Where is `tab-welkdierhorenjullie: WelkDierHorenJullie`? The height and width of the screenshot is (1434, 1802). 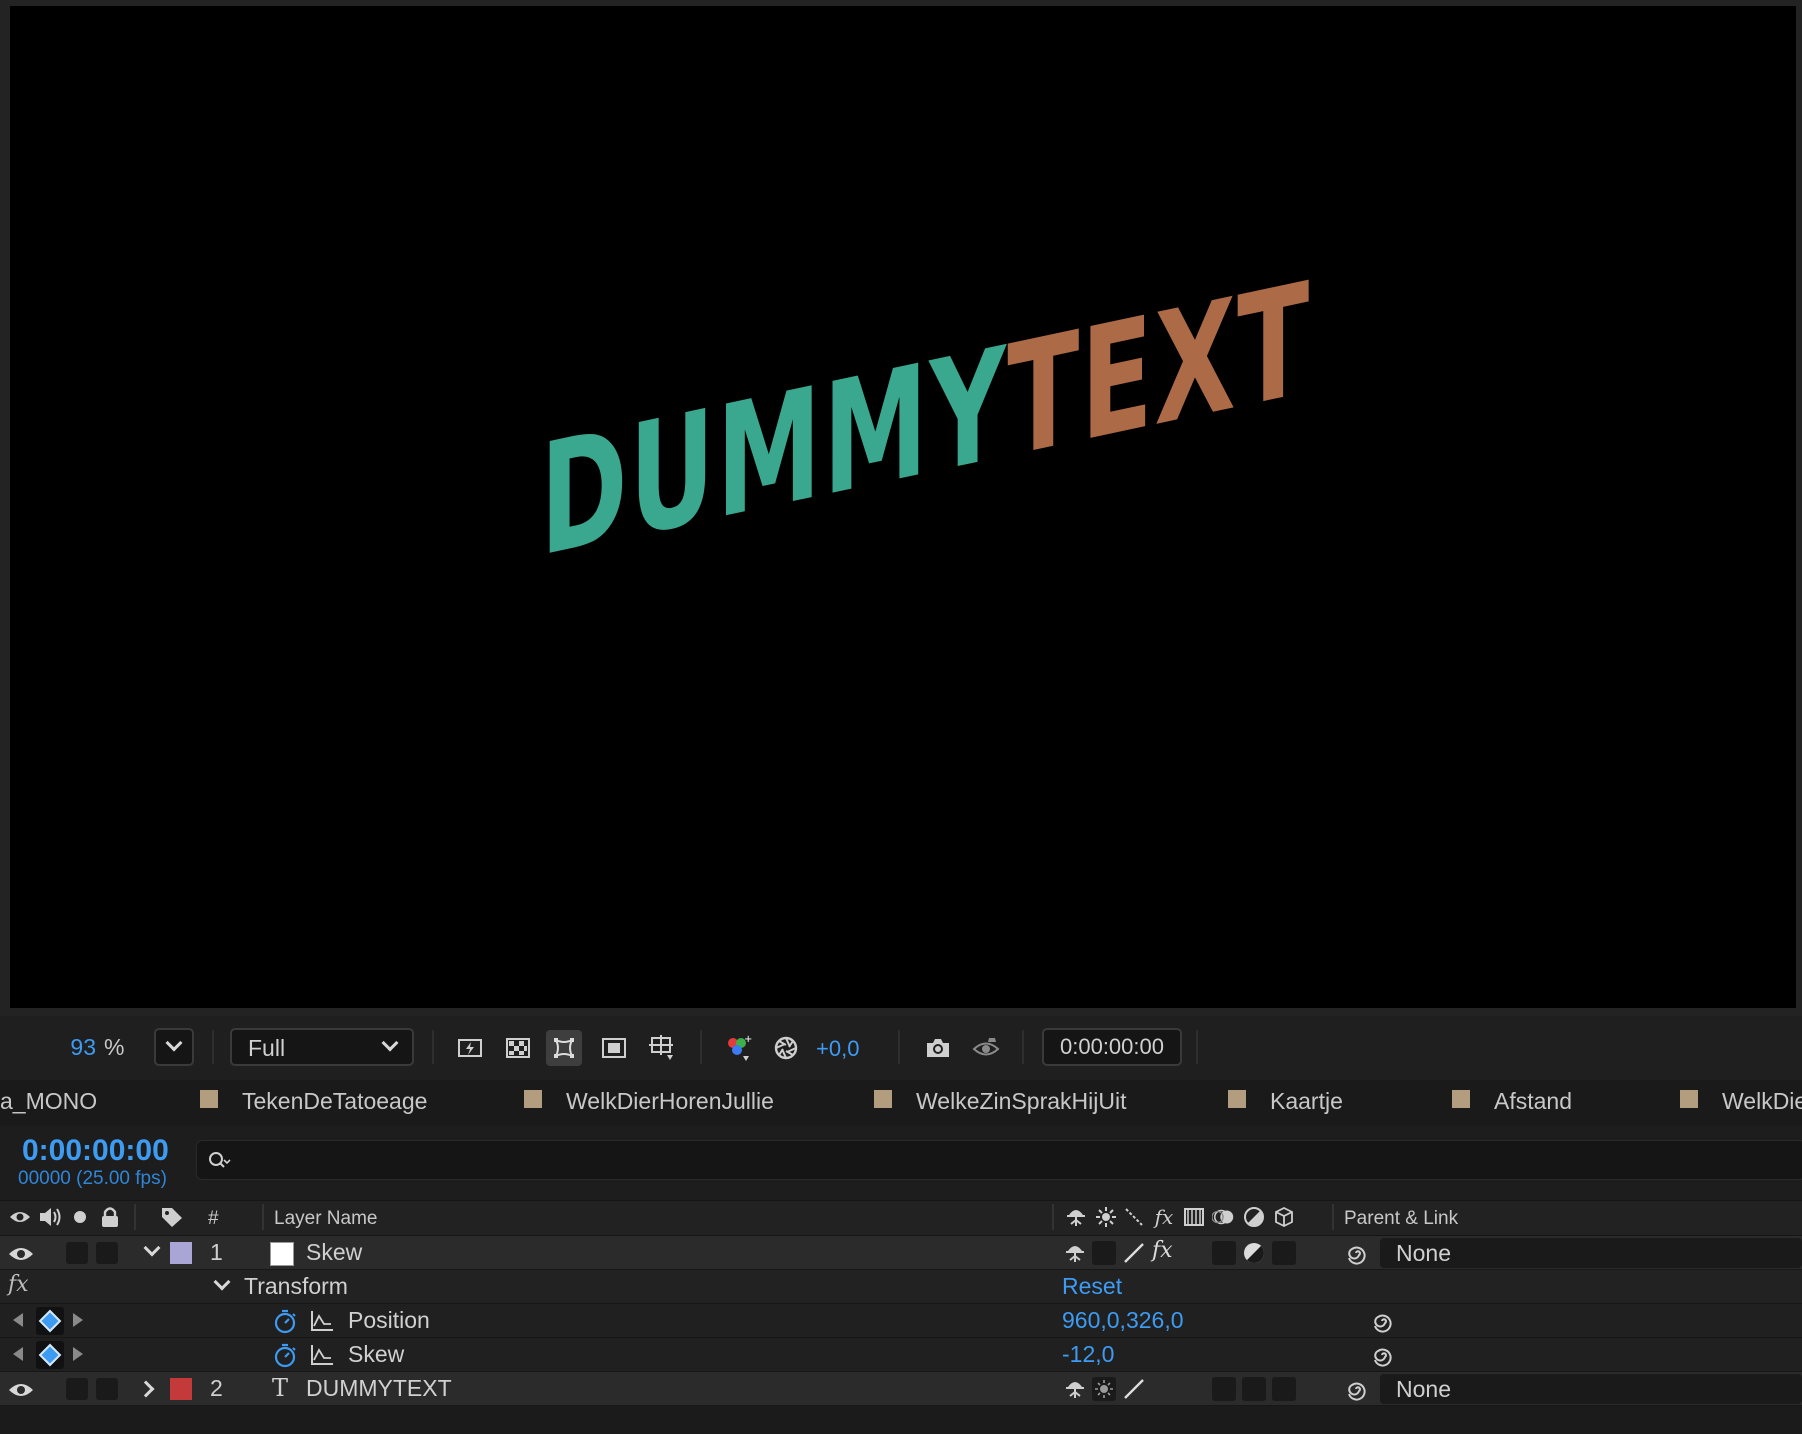
tab-welkdierhorenjullie: WelkDierHorenJullie is located at coordinates (670, 1103).